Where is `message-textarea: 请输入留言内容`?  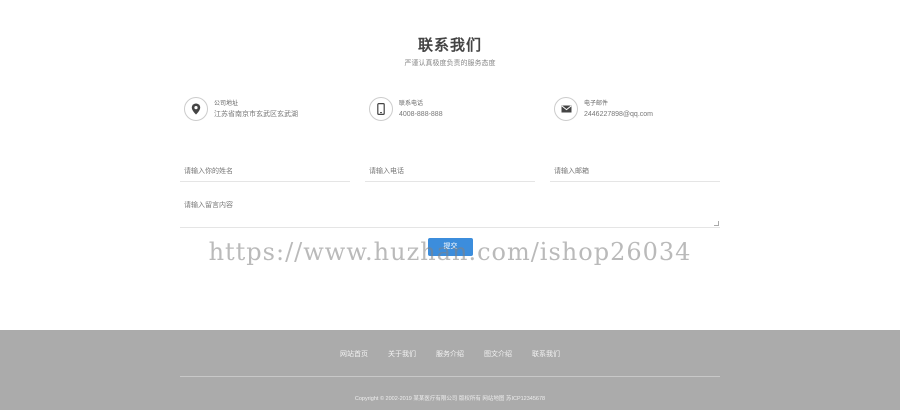
message-textarea: 请输入留言内容 is located at coordinates (450, 213).